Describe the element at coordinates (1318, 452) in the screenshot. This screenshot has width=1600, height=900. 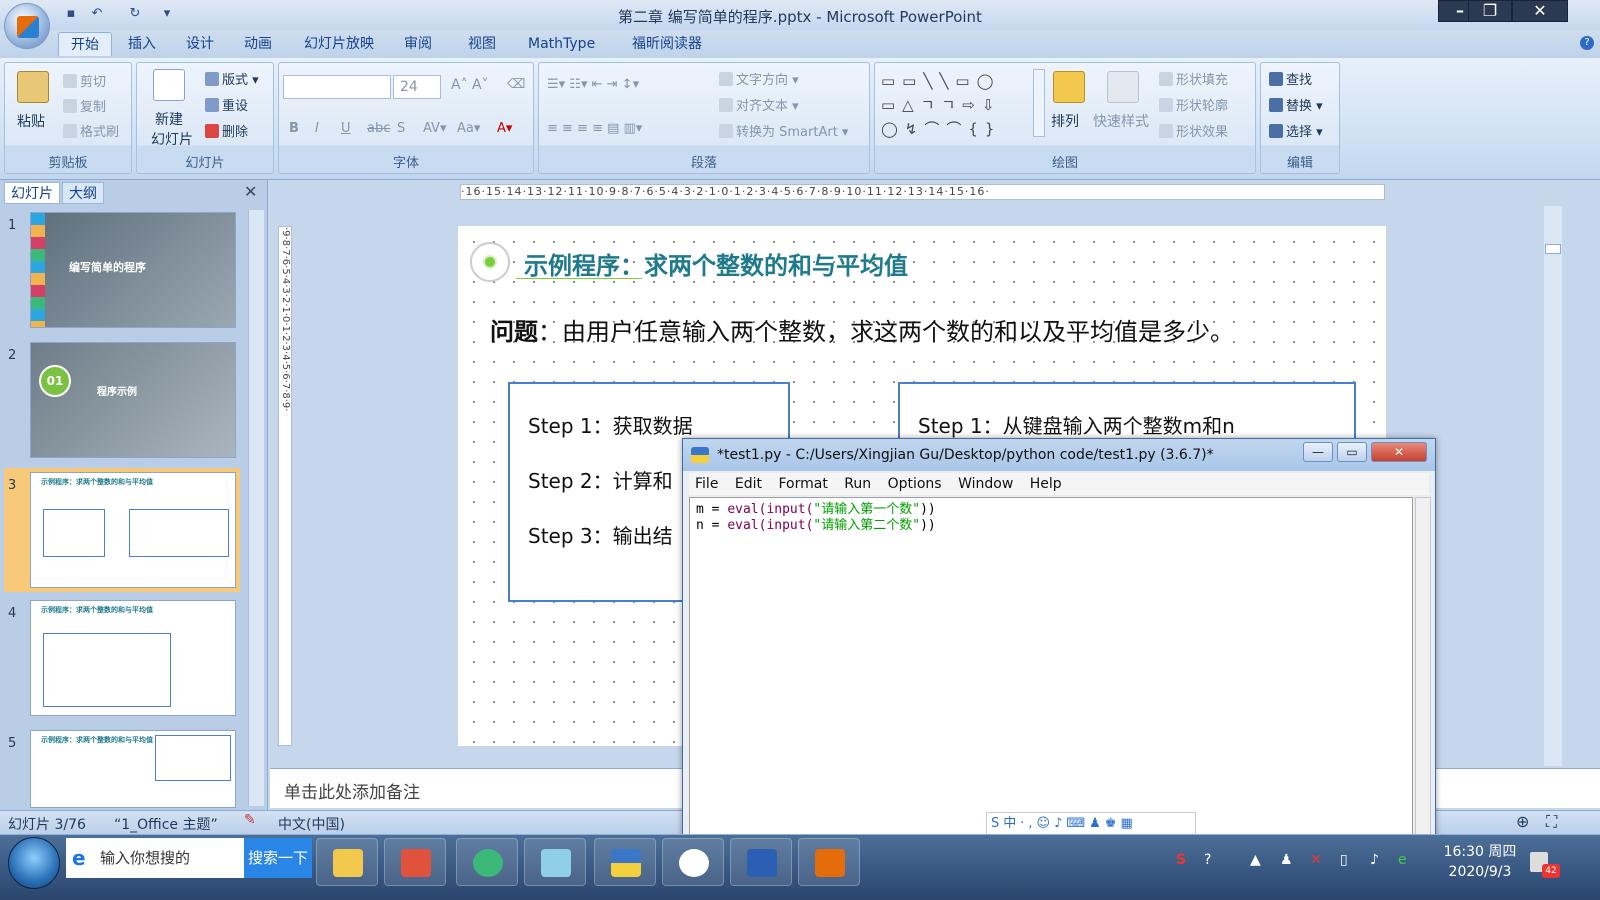
I see `idle-minimize-button: —` at that location.